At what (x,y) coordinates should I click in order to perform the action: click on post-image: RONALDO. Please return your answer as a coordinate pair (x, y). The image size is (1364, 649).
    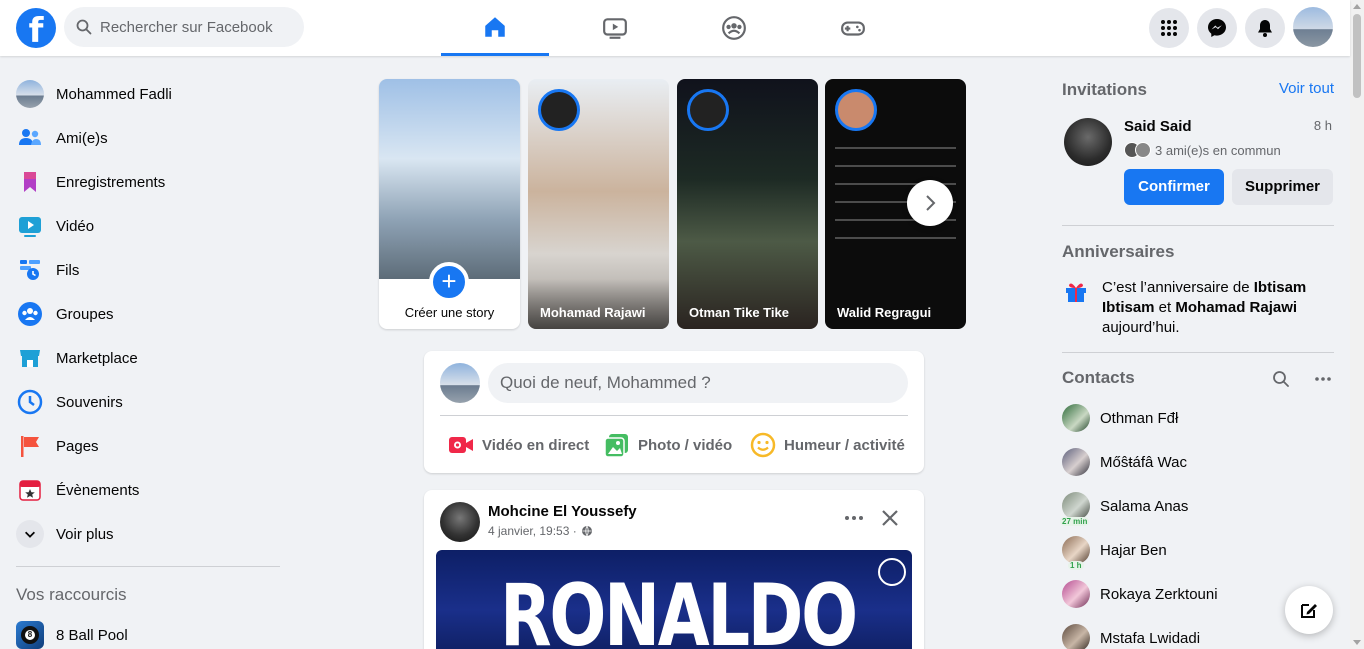
    Looking at the image, I should click on (674, 599).